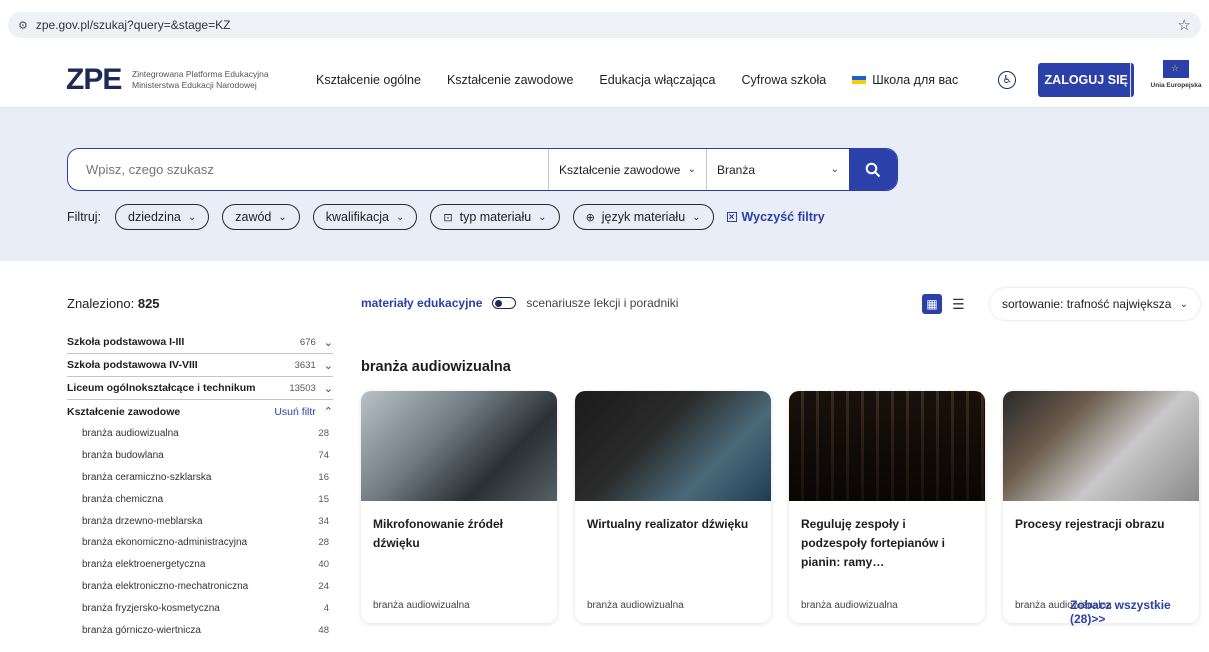 This screenshot has height=652, width=1209. I want to click on filter-domain: dziedzina ⌄, so click(162, 217).